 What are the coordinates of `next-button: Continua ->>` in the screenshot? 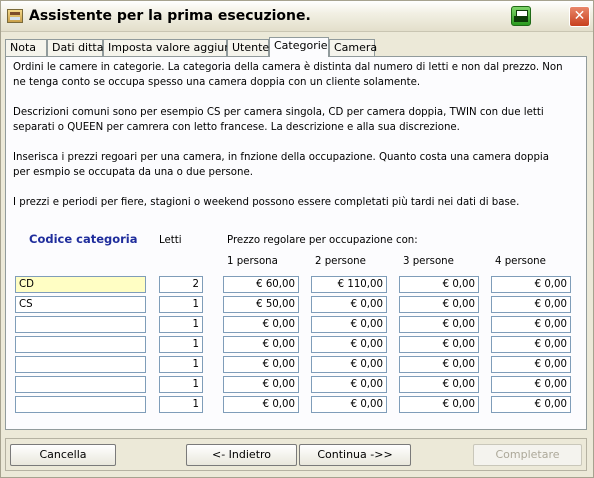 It's located at (355, 455).